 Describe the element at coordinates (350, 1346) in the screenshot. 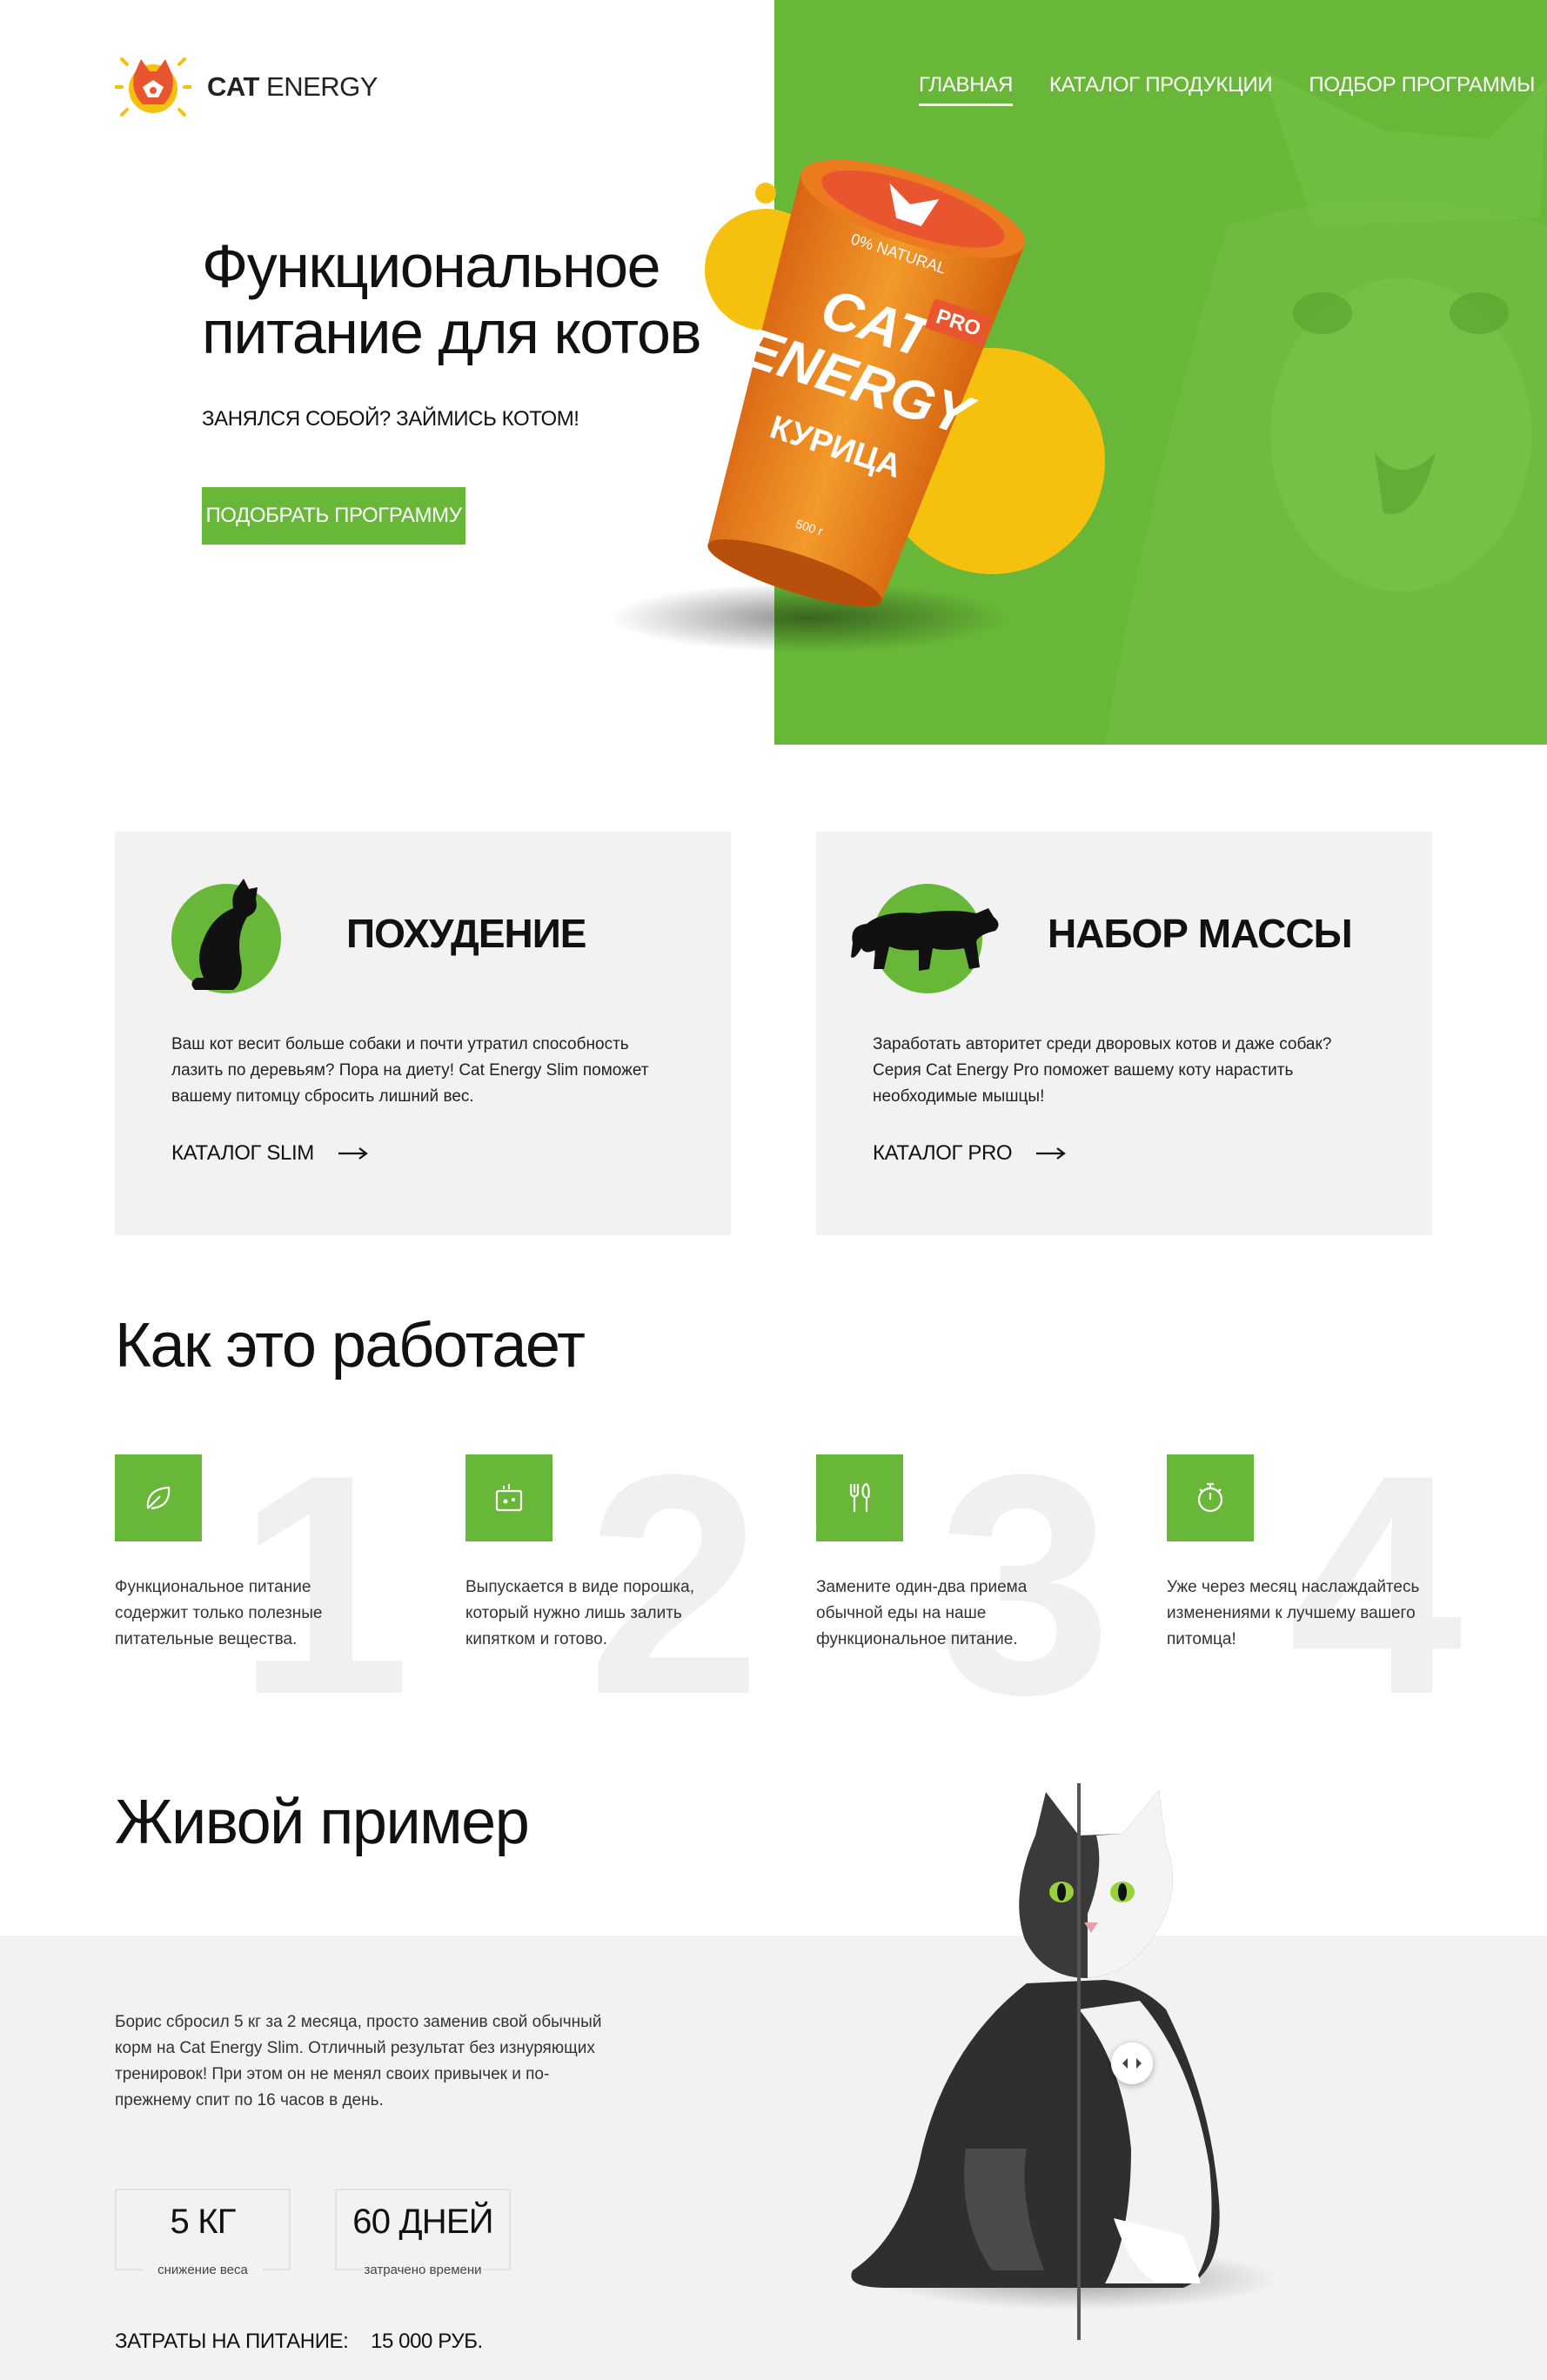

I see `how-it-works-title: Как это работает` at that location.